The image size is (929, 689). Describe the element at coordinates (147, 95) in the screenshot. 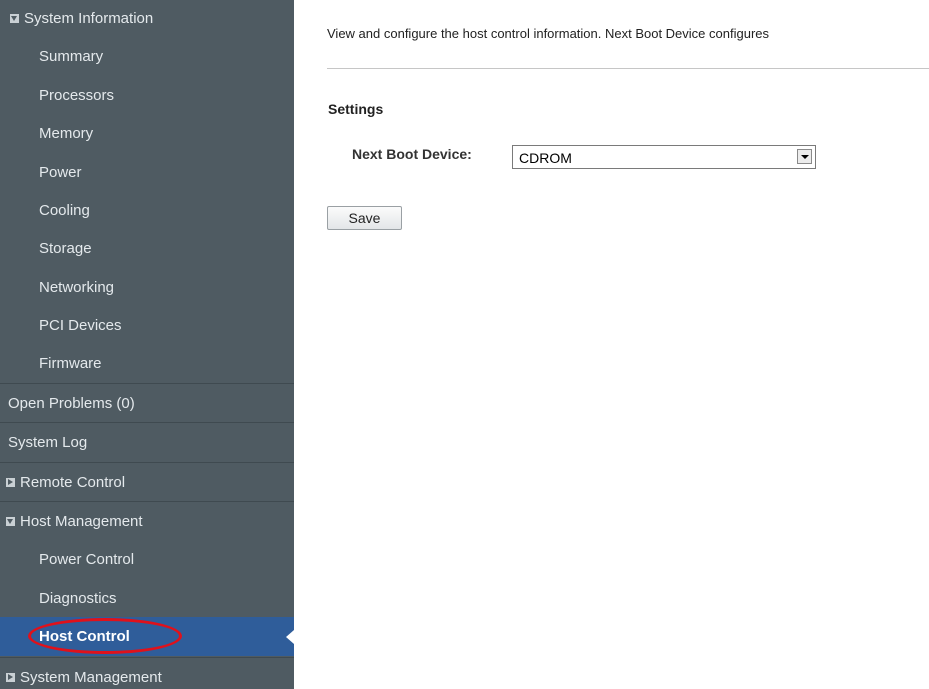

I see `sidebar-item-processors: Processors` at that location.